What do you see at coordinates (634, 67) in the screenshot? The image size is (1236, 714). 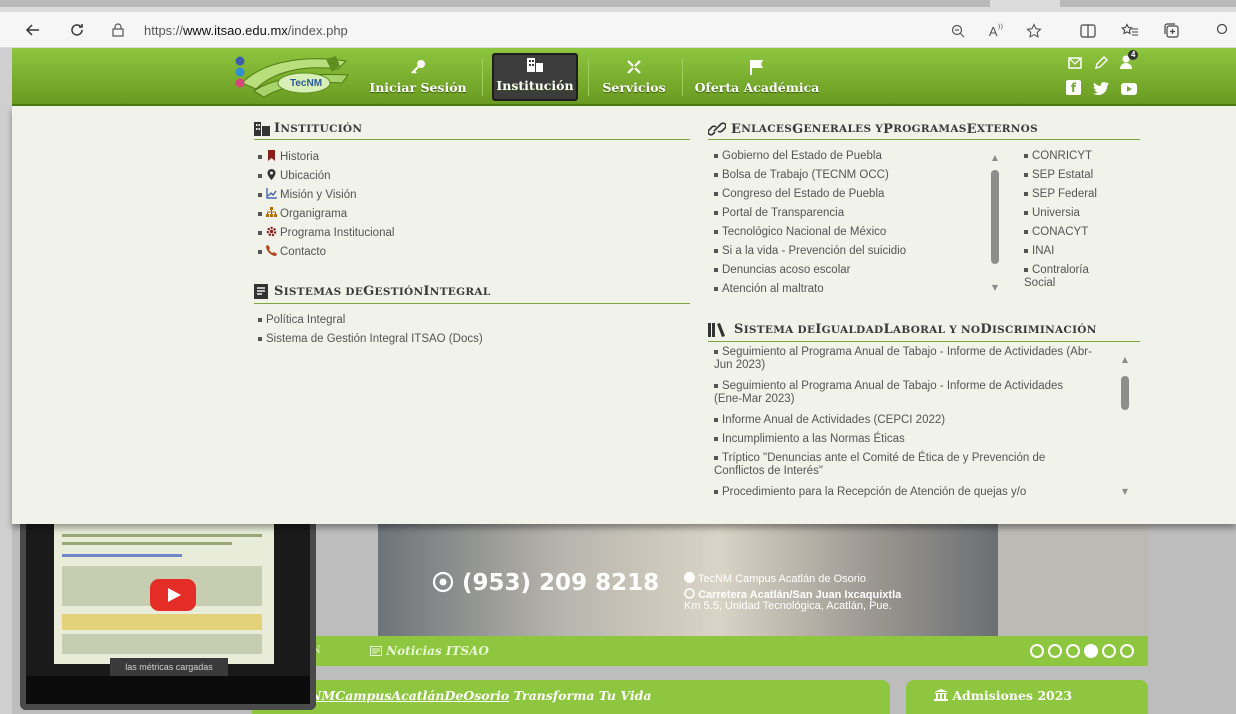 I see `tools-icon` at bounding box center [634, 67].